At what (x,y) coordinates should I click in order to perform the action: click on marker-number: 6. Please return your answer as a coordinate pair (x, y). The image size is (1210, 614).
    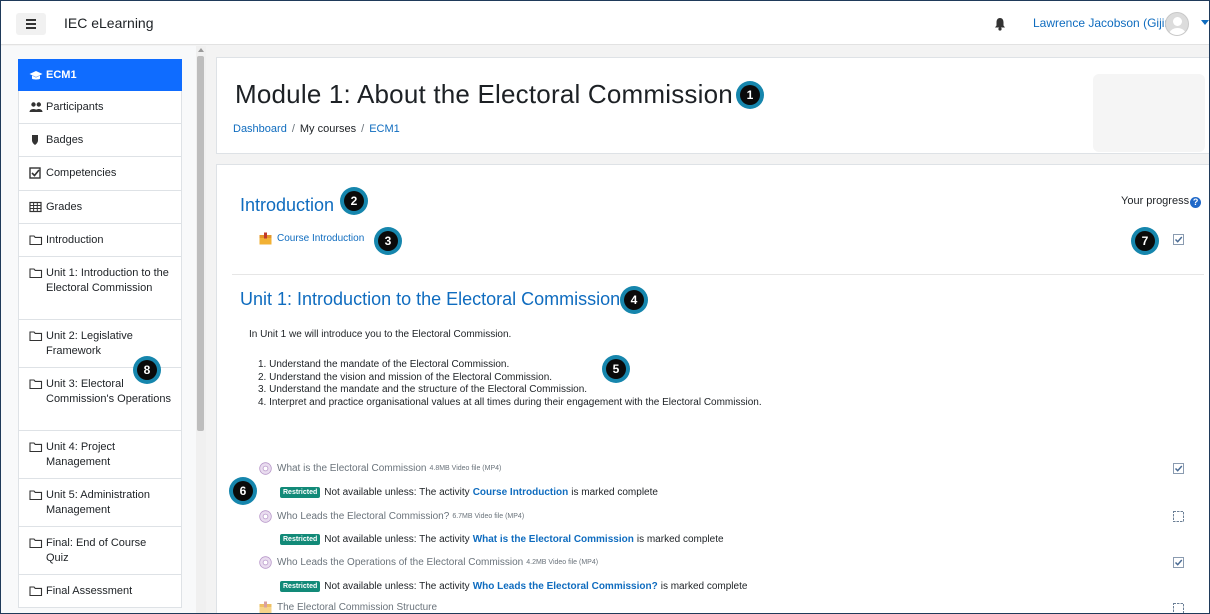
    Looking at the image, I should click on (243, 491).